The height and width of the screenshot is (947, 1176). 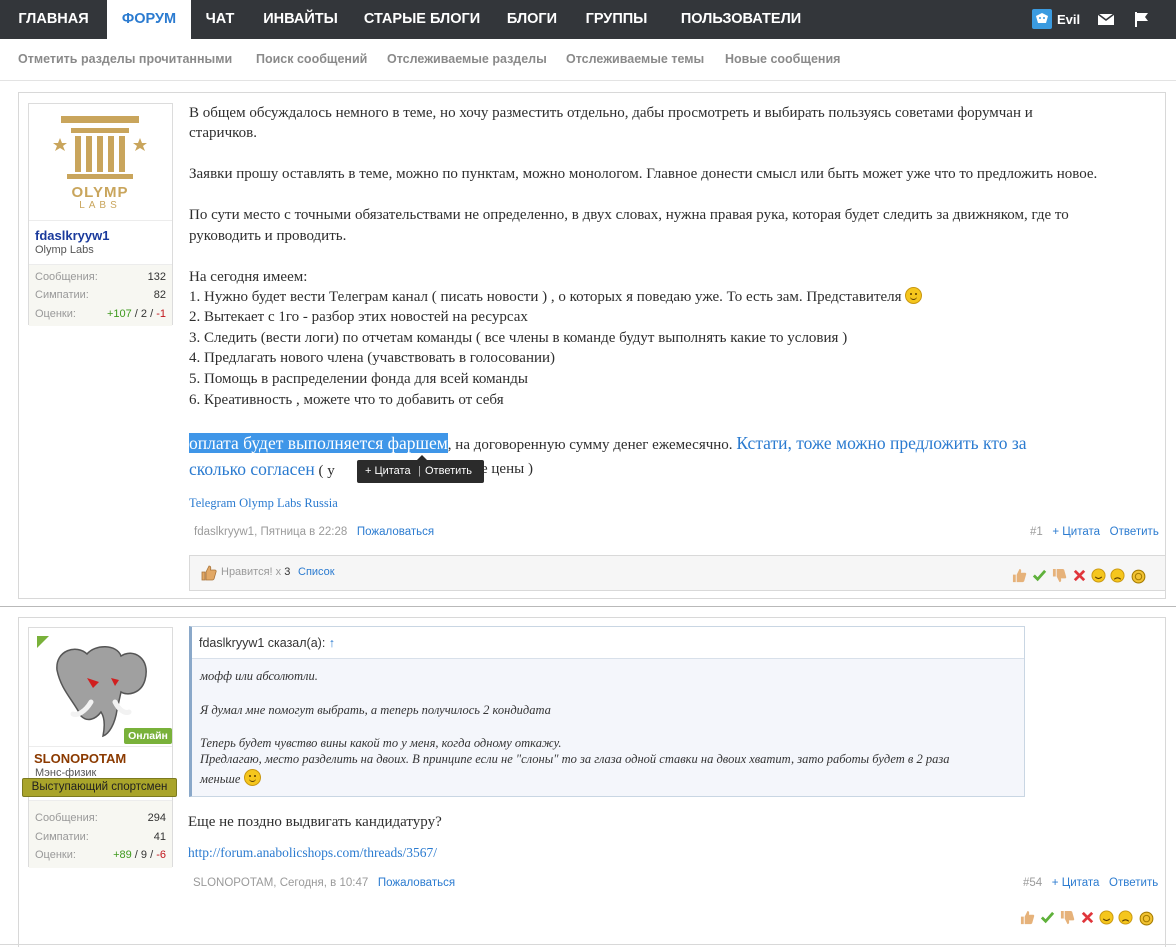 I want to click on tab-users: ПОЛЬЗОВАТЕЛИ, so click(x=741, y=19).